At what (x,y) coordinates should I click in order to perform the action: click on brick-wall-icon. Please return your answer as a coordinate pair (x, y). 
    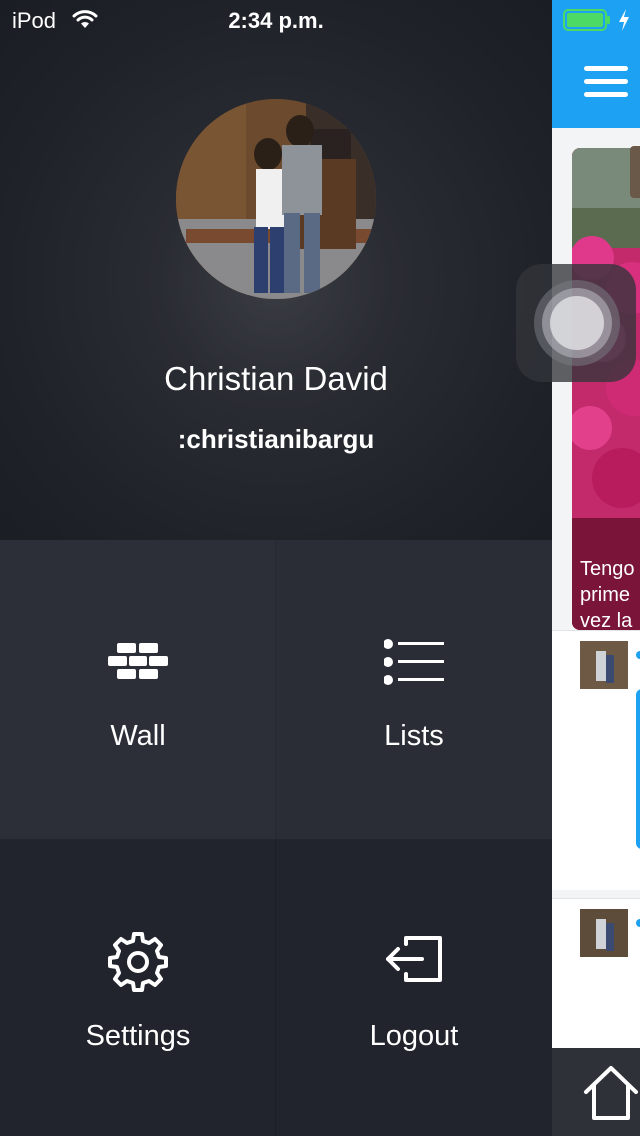
    Looking at the image, I should click on (138, 662).